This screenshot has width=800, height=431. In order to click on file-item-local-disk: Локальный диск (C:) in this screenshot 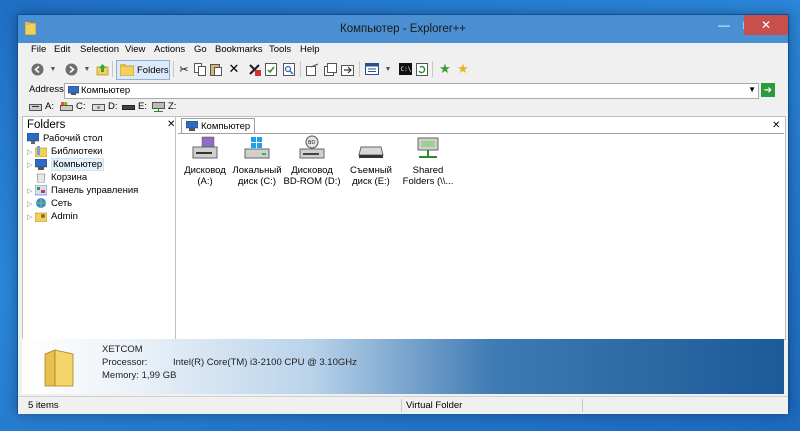, I will do `click(257, 161)`.